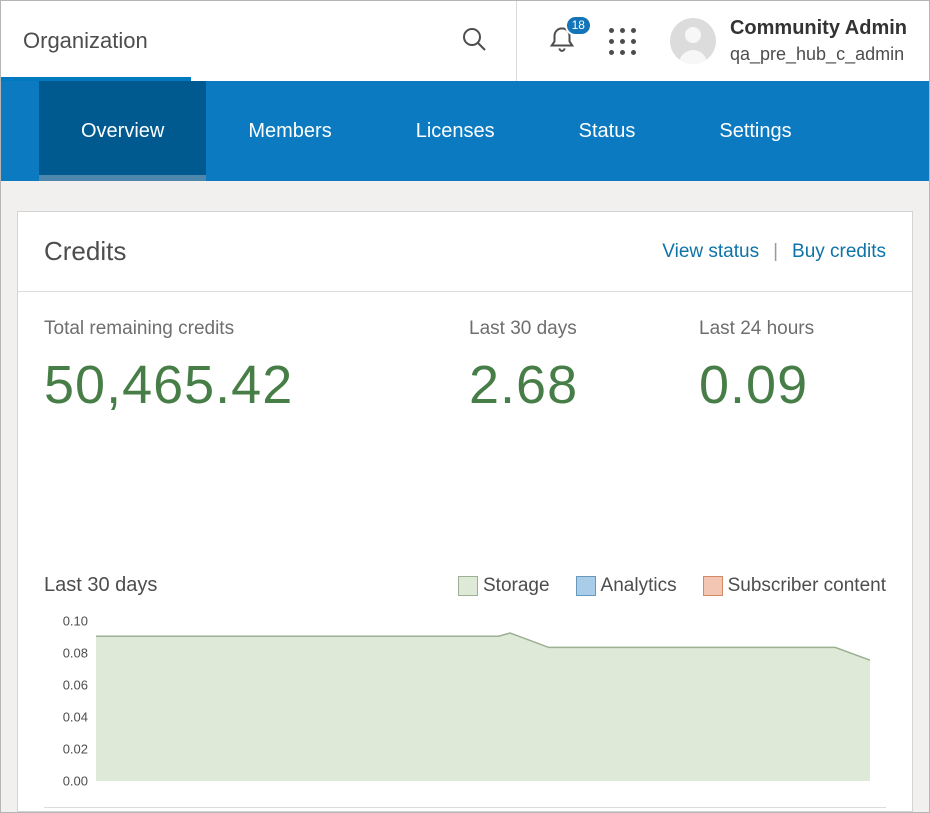 The height and width of the screenshot is (813, 930). Describe the element at coordinates (523, 328) in the screenshot. I see `stat-label: Last 30 days` at that location.